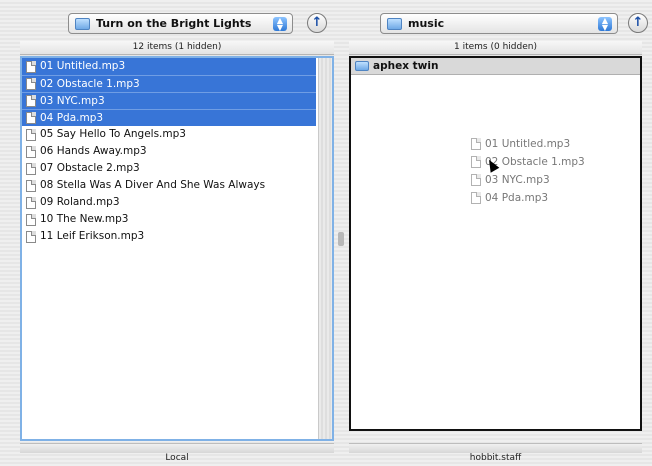 Image resolution: width=652 pixels, height=466 pixels. I want to click on left-location-popup: Turn on the Bright Lights ▲ ▼, so click(180, 23).